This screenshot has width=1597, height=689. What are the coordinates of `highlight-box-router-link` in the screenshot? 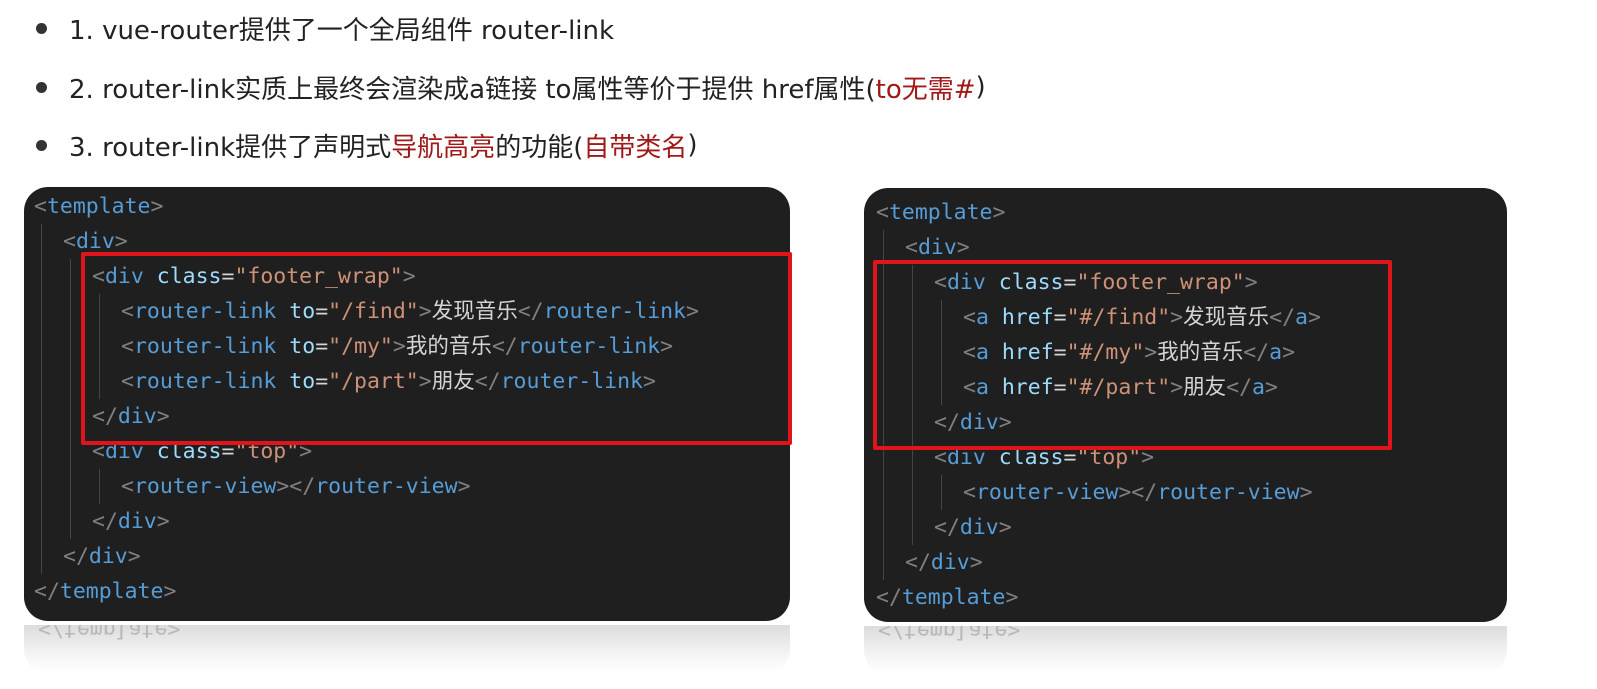 It's located at (436, 348).